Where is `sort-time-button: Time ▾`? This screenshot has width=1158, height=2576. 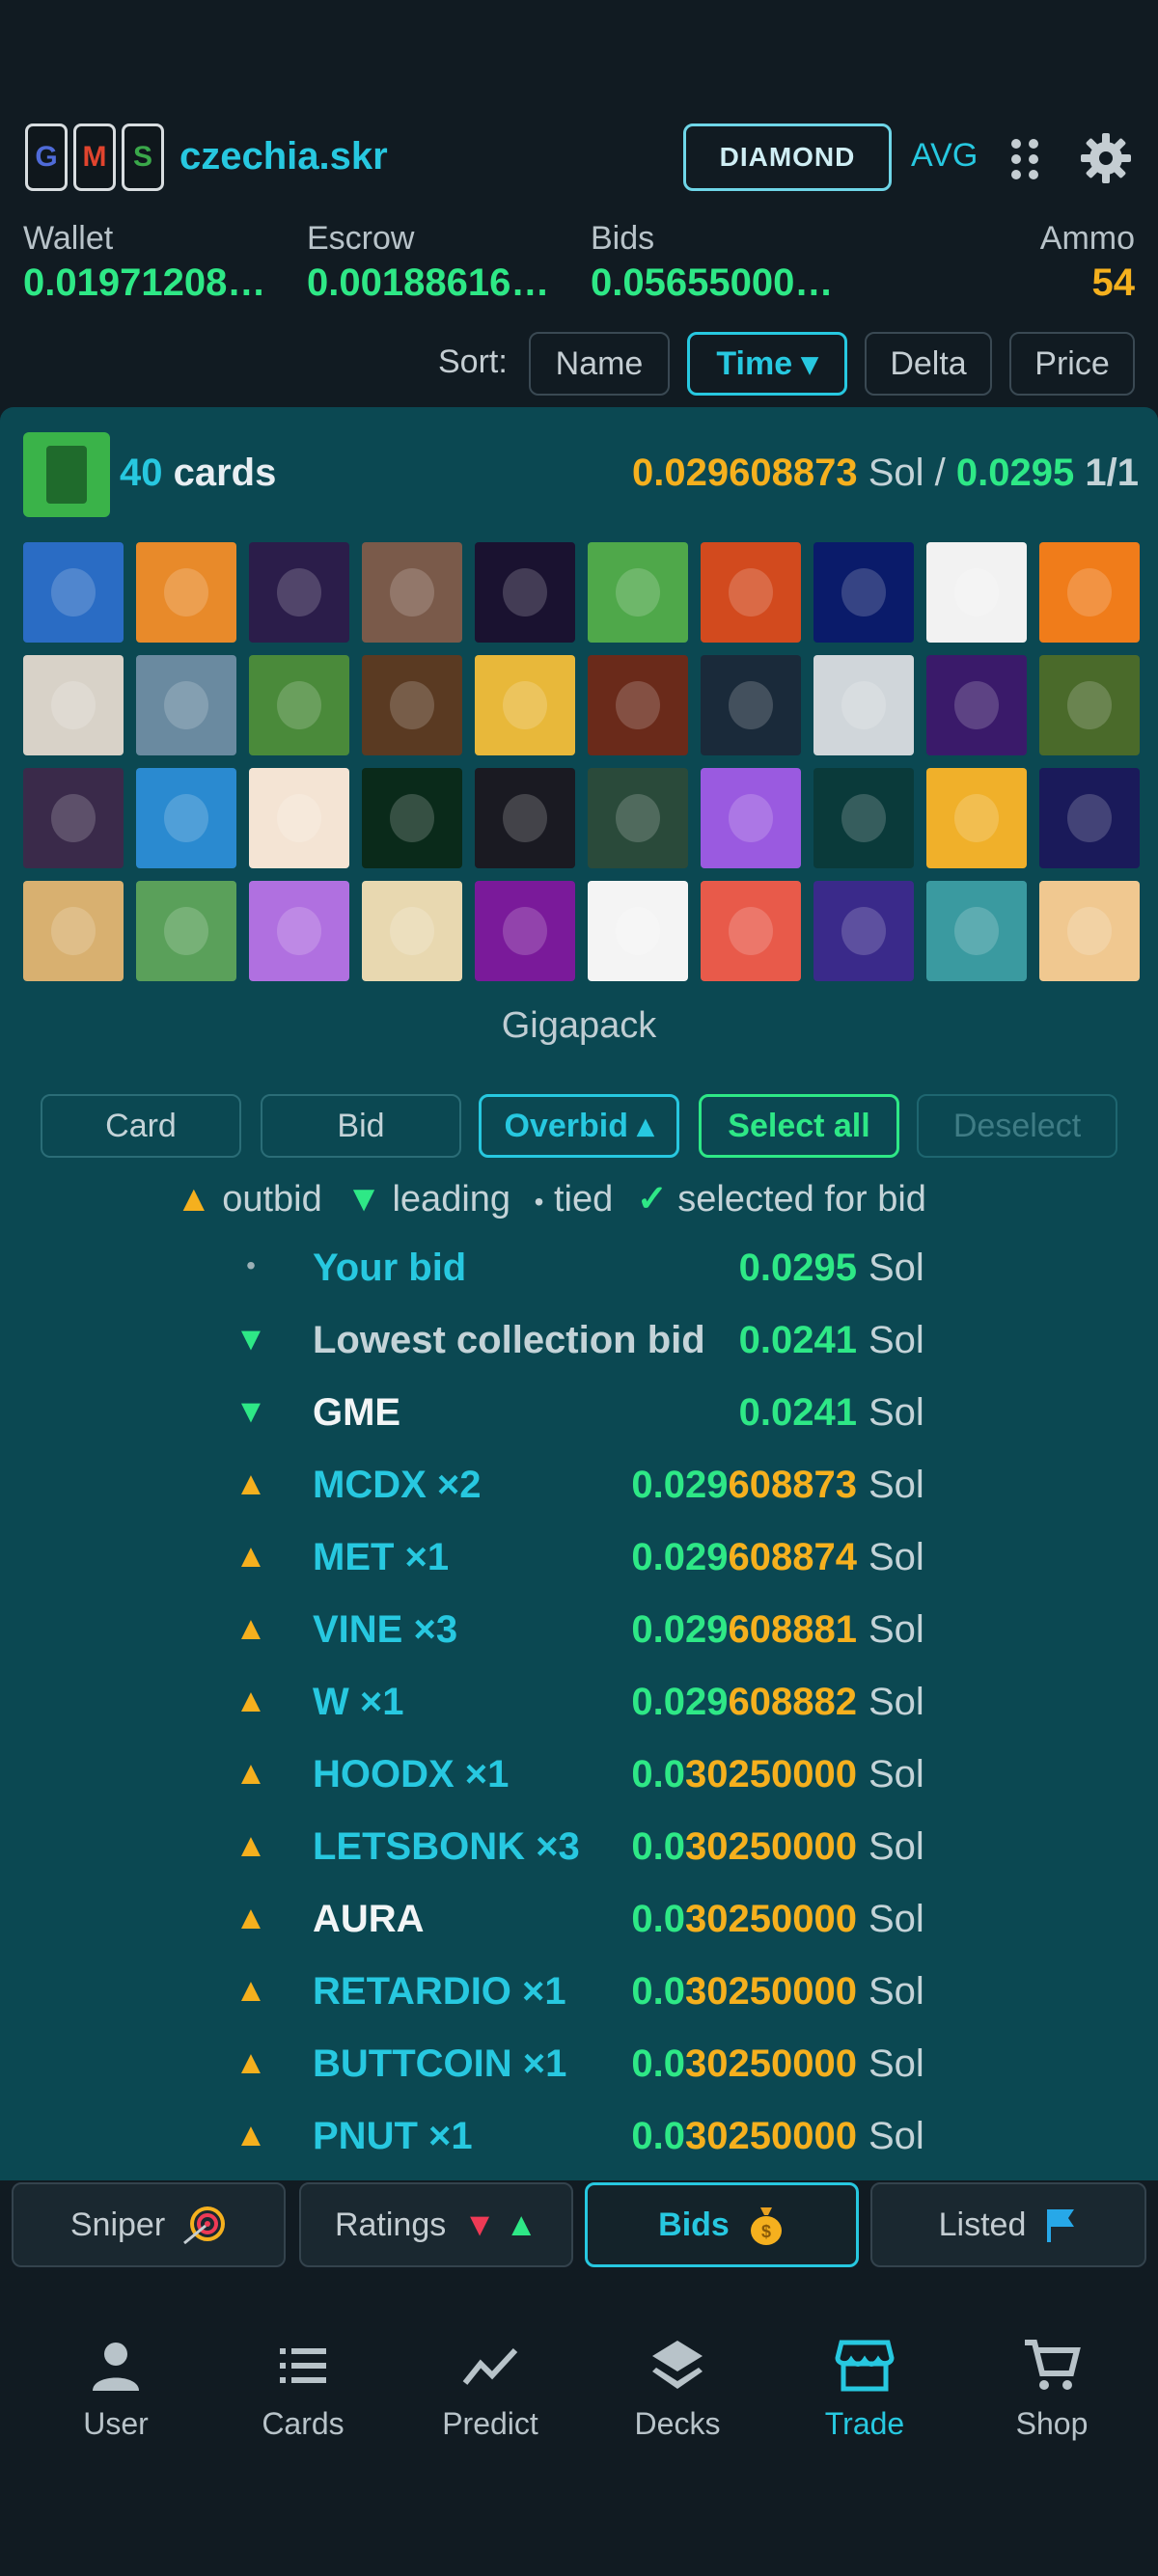
sort-time-button: Time ▾ is located at coordinates (767, 364).